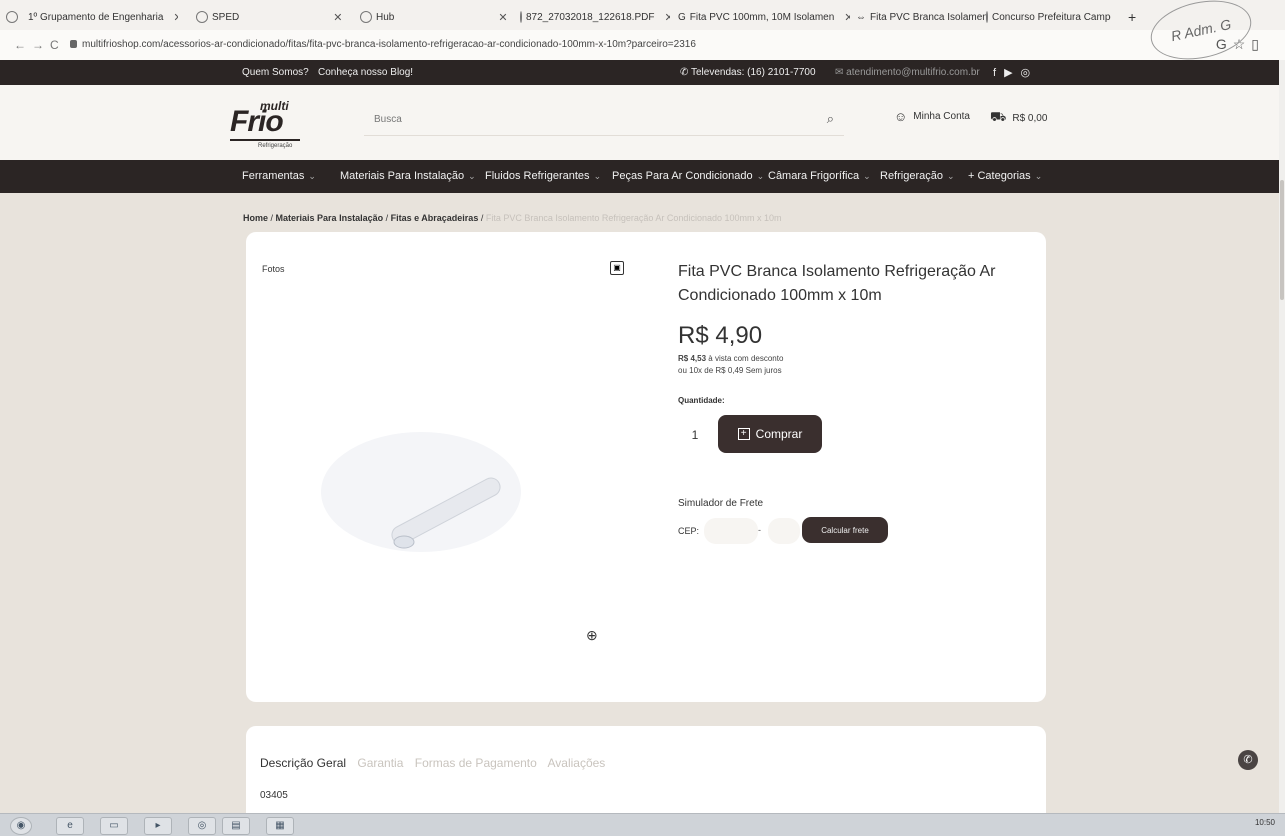 Image resolution: width=1285 pixels, height=836 pixels. Describe the element at coordinates (748, 72) in the screenshot. I see `phone-sales: ✆ Televendas: (16) 2101-7700` at that location.